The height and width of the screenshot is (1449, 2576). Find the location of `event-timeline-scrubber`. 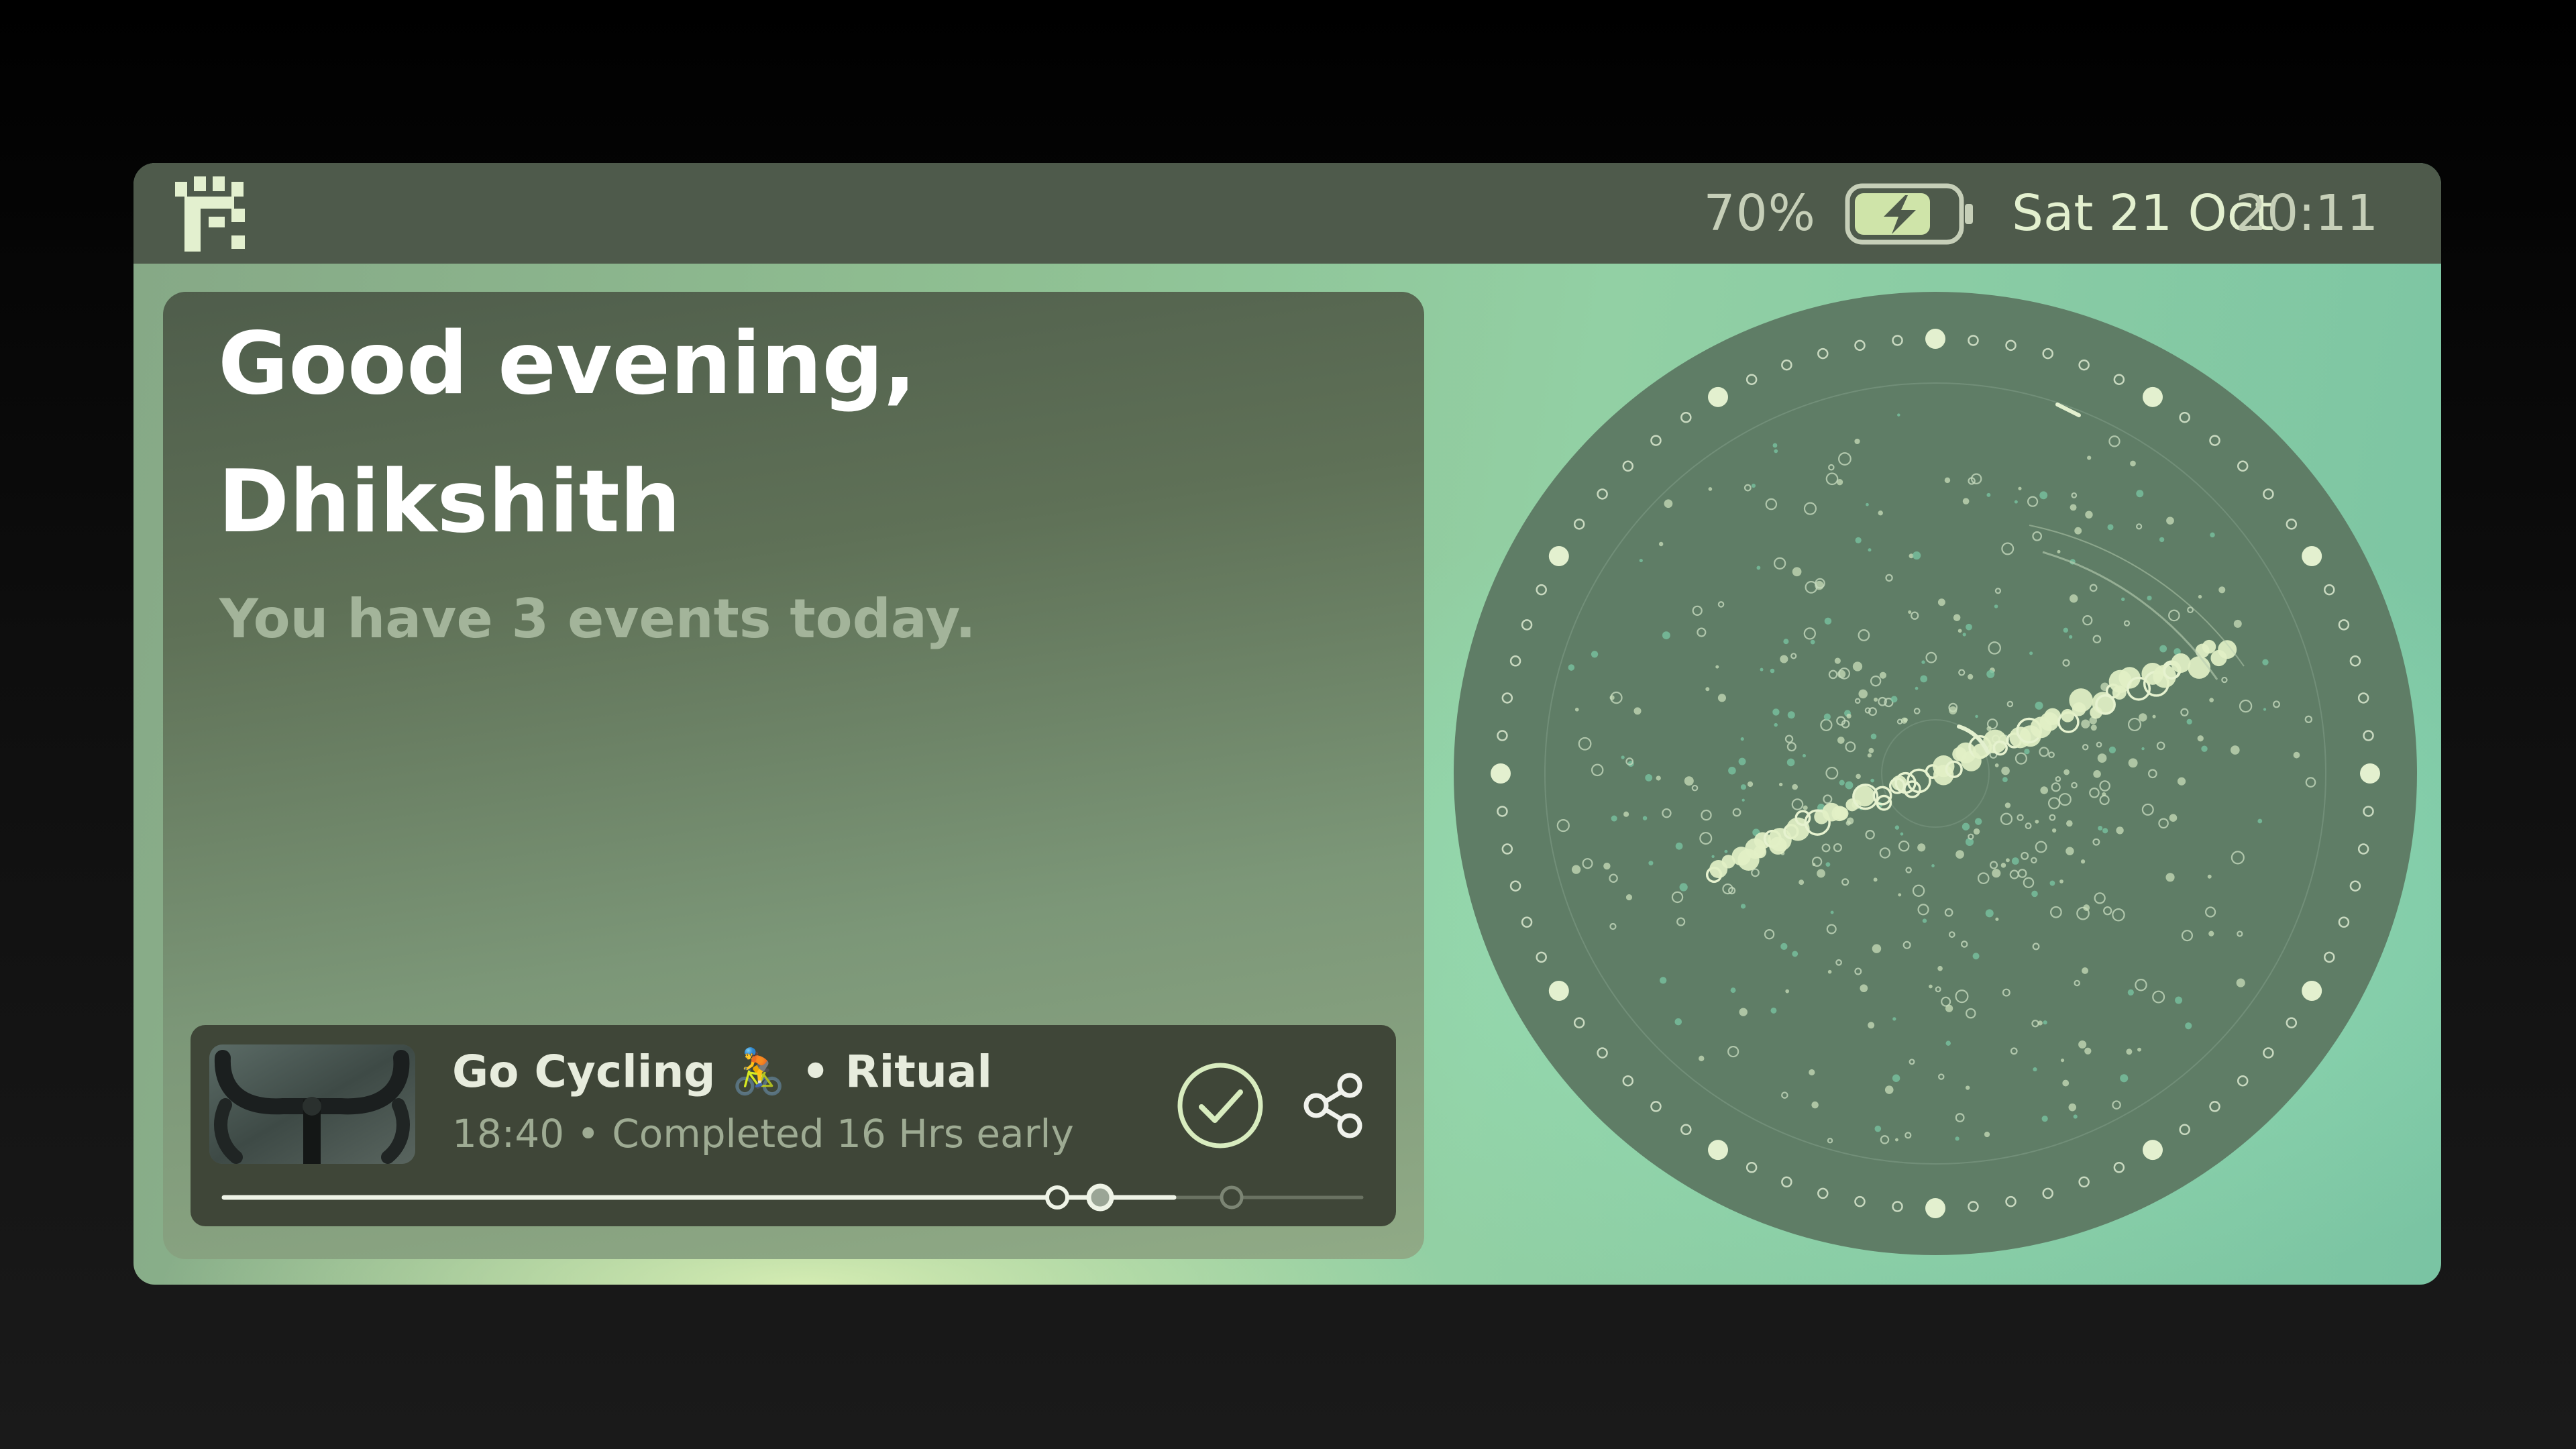

event-timeline-scrubber is located at coordinates (792, 1197).